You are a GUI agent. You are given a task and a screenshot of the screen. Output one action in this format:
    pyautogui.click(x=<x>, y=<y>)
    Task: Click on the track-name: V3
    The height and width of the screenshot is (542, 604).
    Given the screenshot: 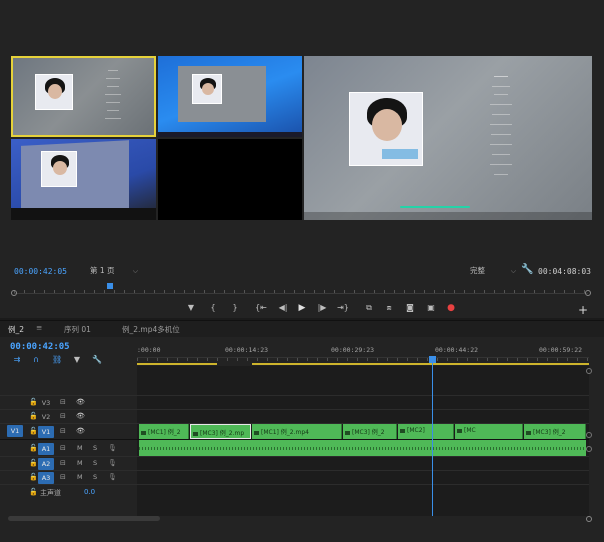 What is the action you would take?
    pyautogui.click(x=46, y=403)
    